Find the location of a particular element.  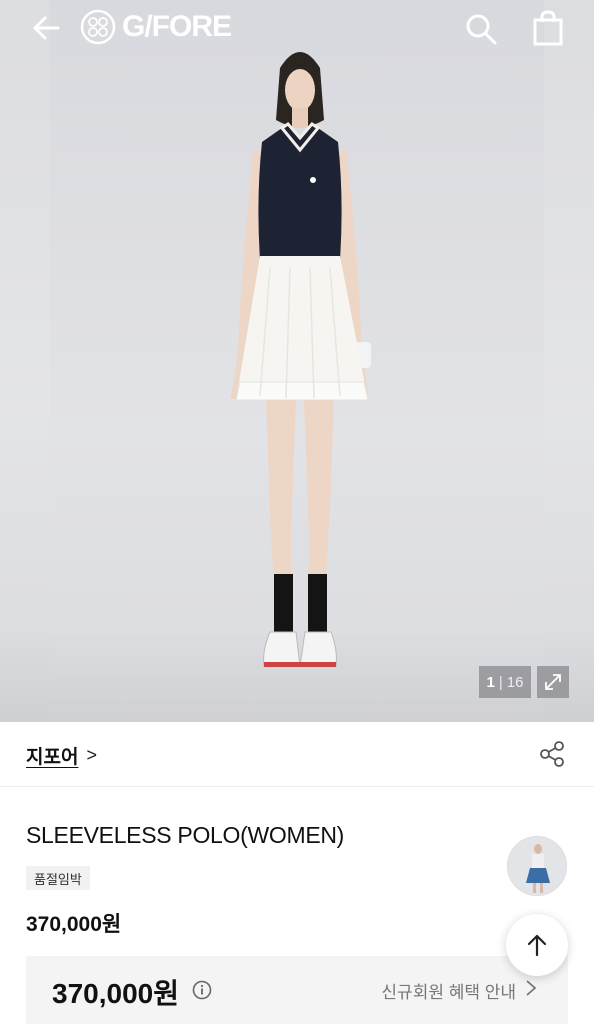

brand-link: 지포어 > is located at coordinates (61, 755).